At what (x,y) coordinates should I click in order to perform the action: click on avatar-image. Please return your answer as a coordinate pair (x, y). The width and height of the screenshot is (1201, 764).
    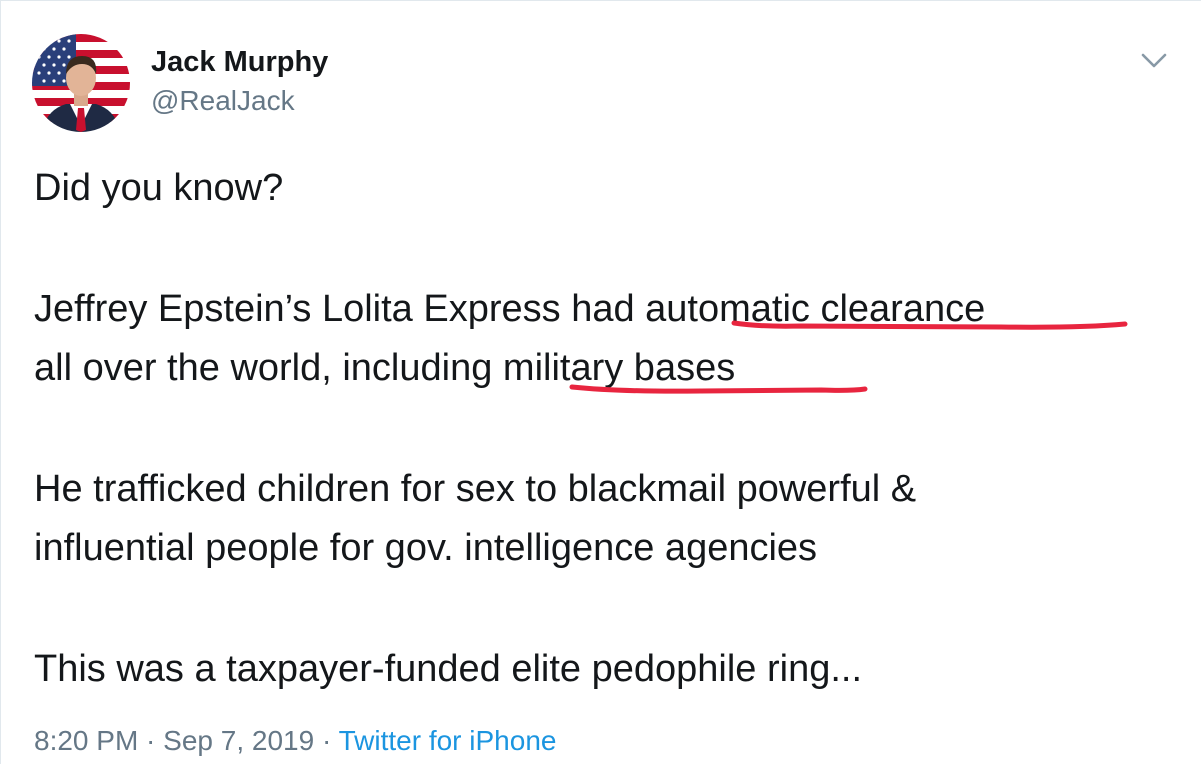
    Looking at the image, I should click on (81, 83).